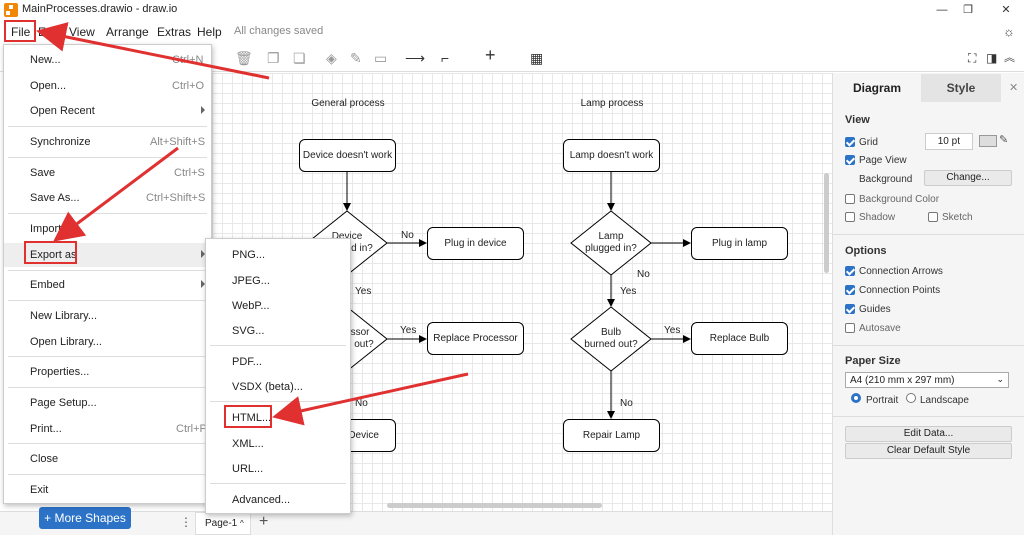 This screenshot has width=1024, height=535. What do you see at coordinates (107, 198) in the screenshot?
I see `menu-item-save-as: Save As... Ctrl+Shift+S` at bounding box center [107, 198].